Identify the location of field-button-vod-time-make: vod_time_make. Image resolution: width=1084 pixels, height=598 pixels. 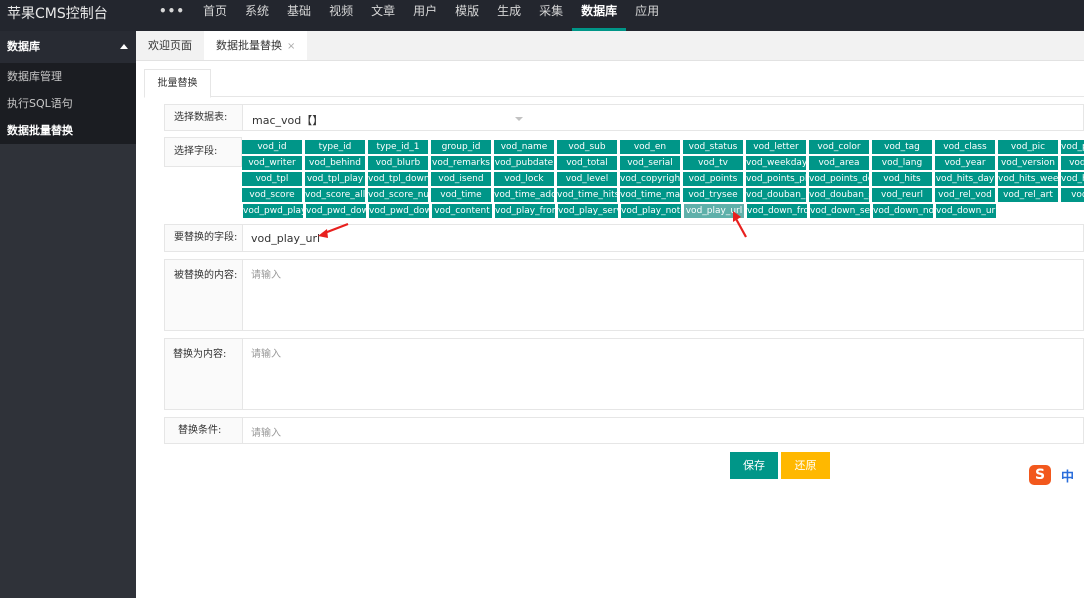
(650, 195).